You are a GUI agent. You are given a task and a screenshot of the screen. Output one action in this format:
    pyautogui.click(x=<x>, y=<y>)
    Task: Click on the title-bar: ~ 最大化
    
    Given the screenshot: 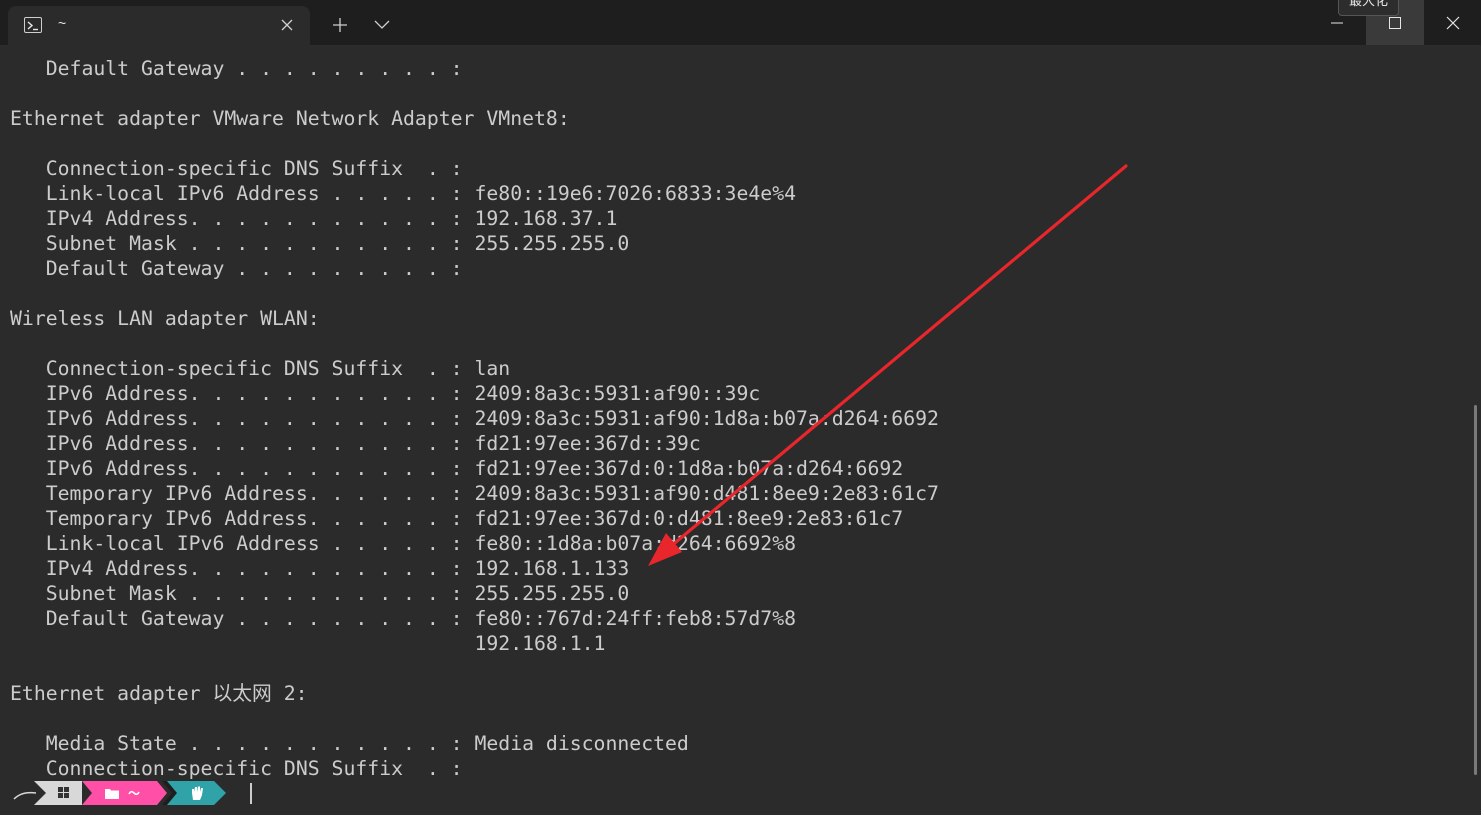 What is the action you would take?
    pyautogui.click(x=740, y=22)
    